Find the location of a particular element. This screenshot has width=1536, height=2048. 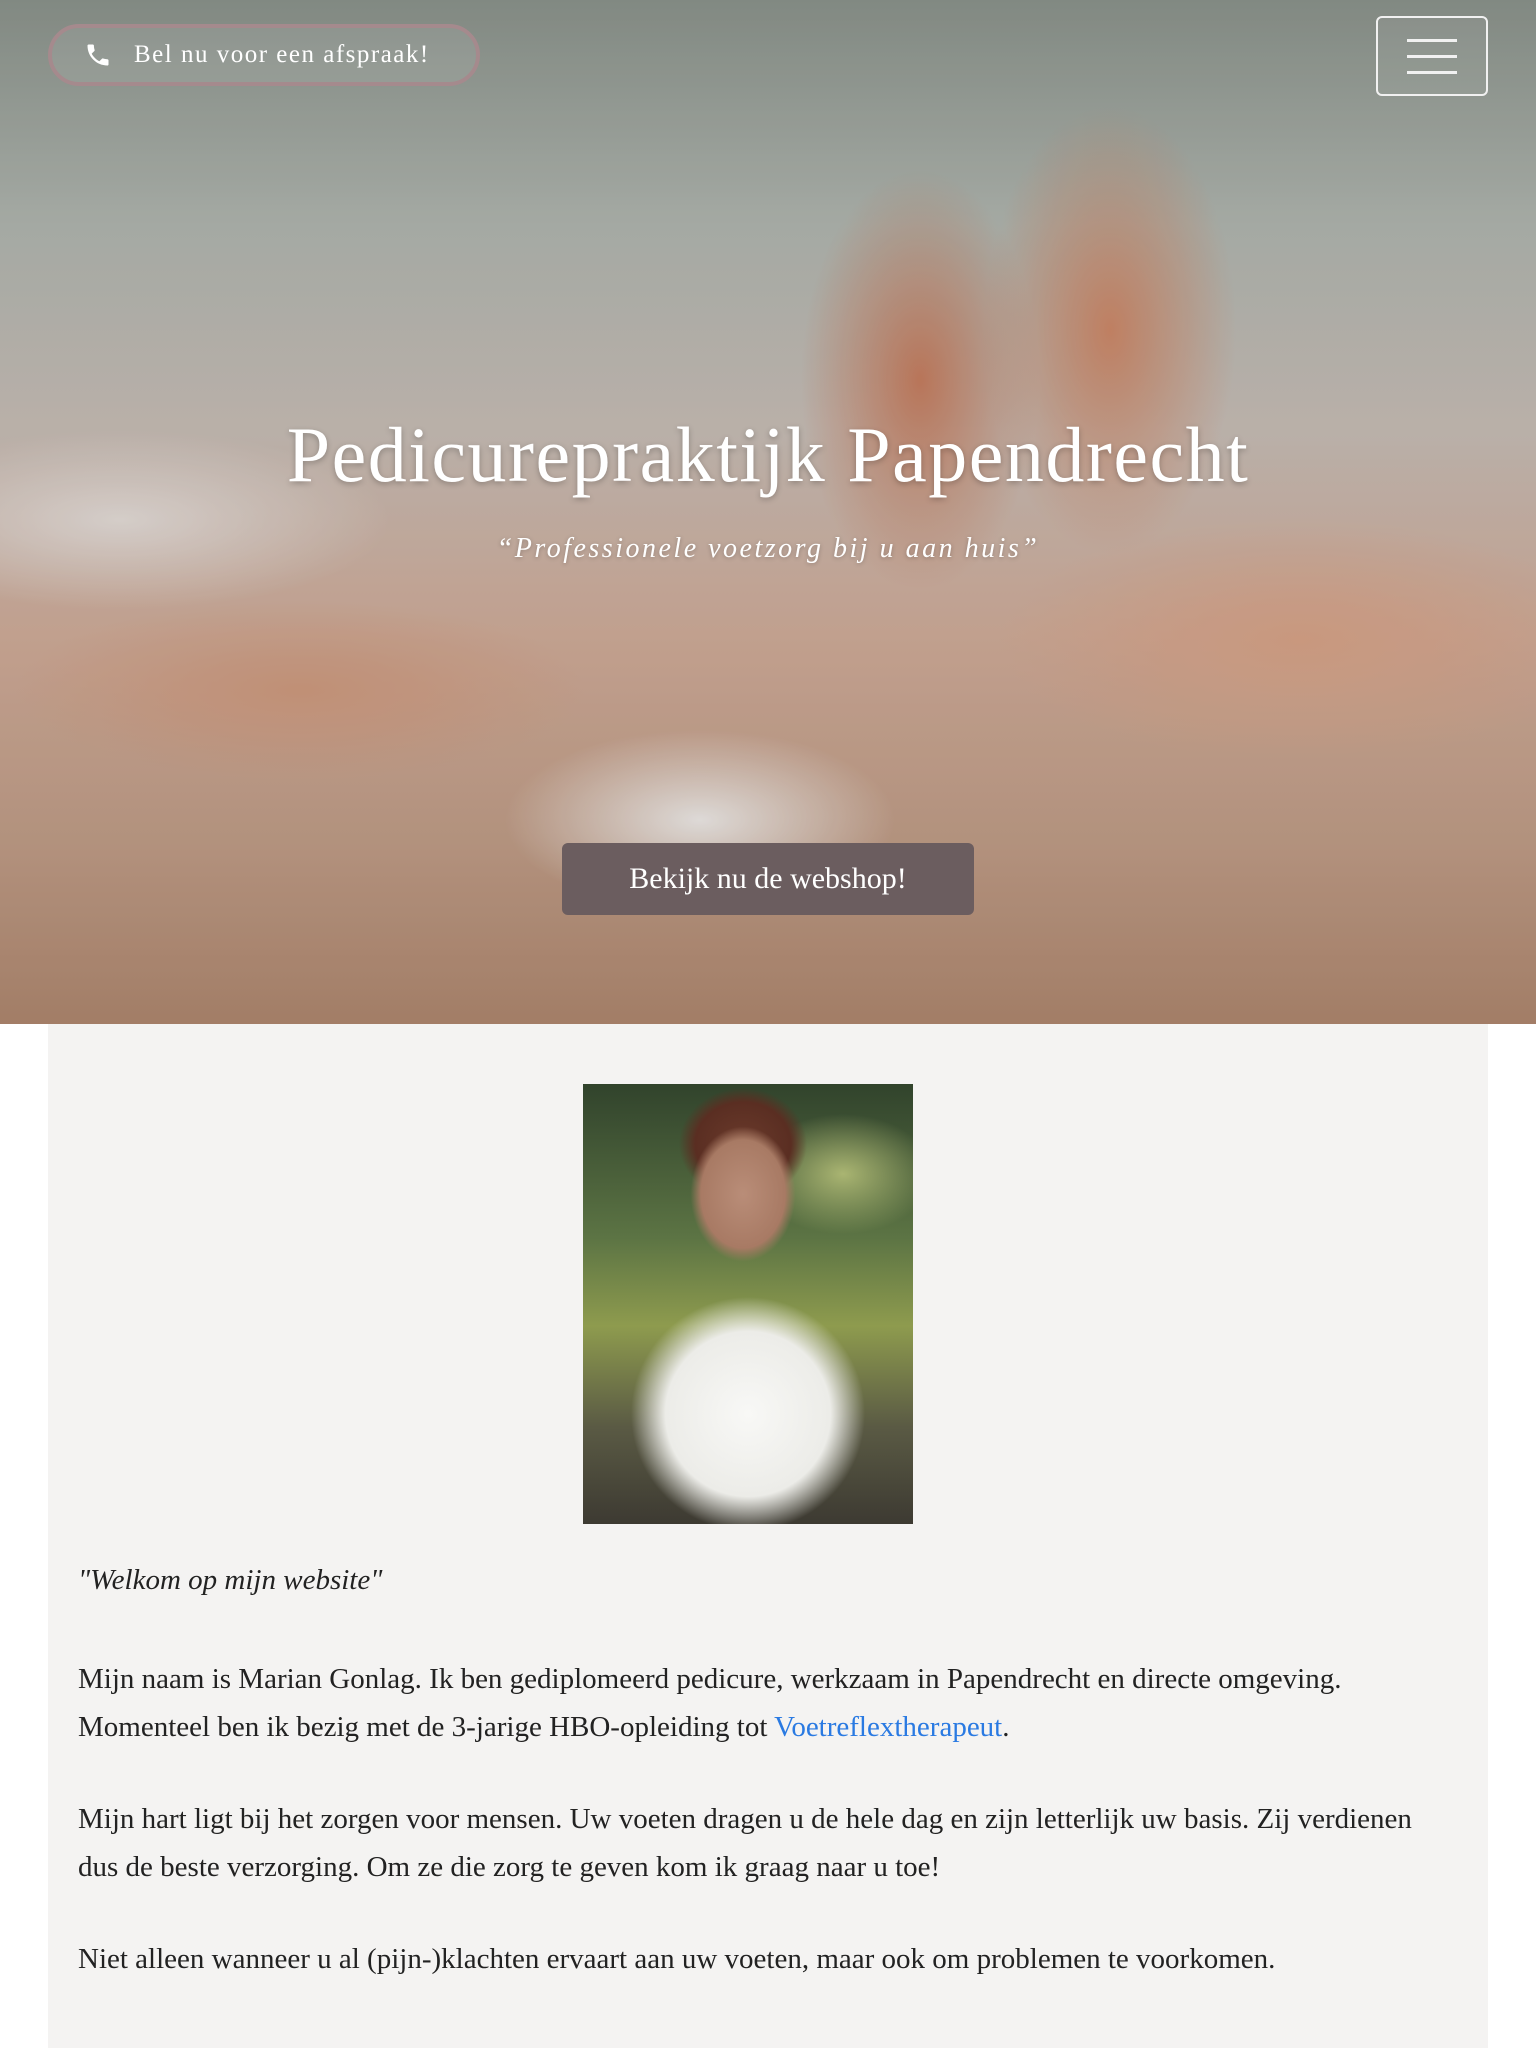

hamburger-menu-button is located at coordinates (1432, 56).